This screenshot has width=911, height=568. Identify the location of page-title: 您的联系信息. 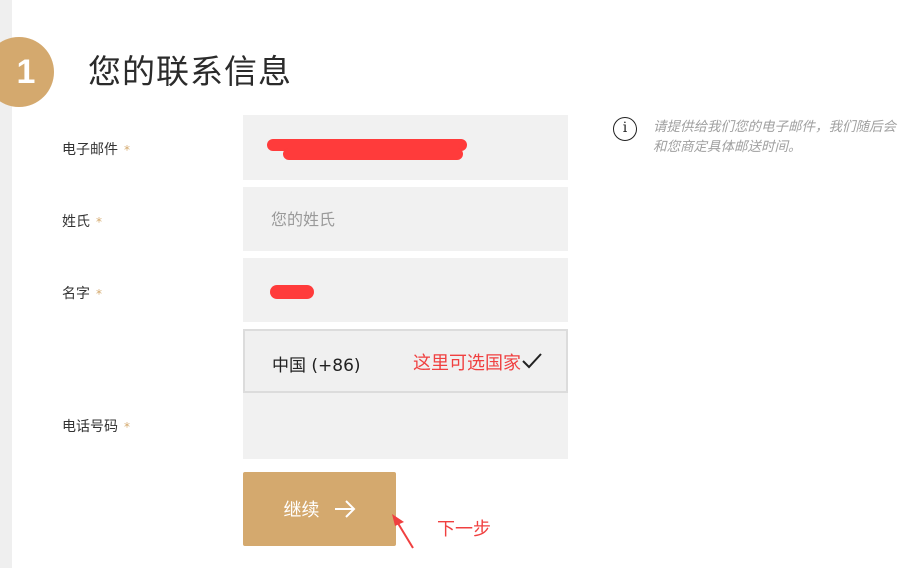
(190, 71).